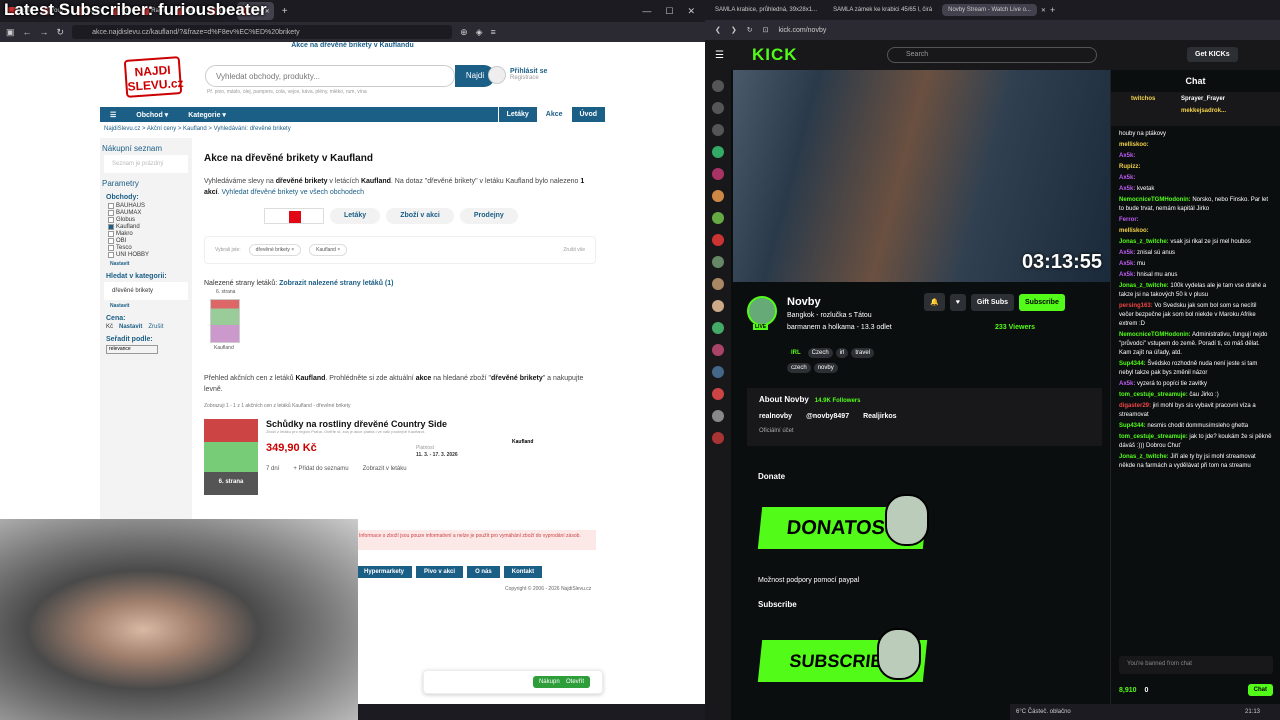 This screenshot has width=1280, height=720. I want to click on tag: Czech, so click(820, 353).